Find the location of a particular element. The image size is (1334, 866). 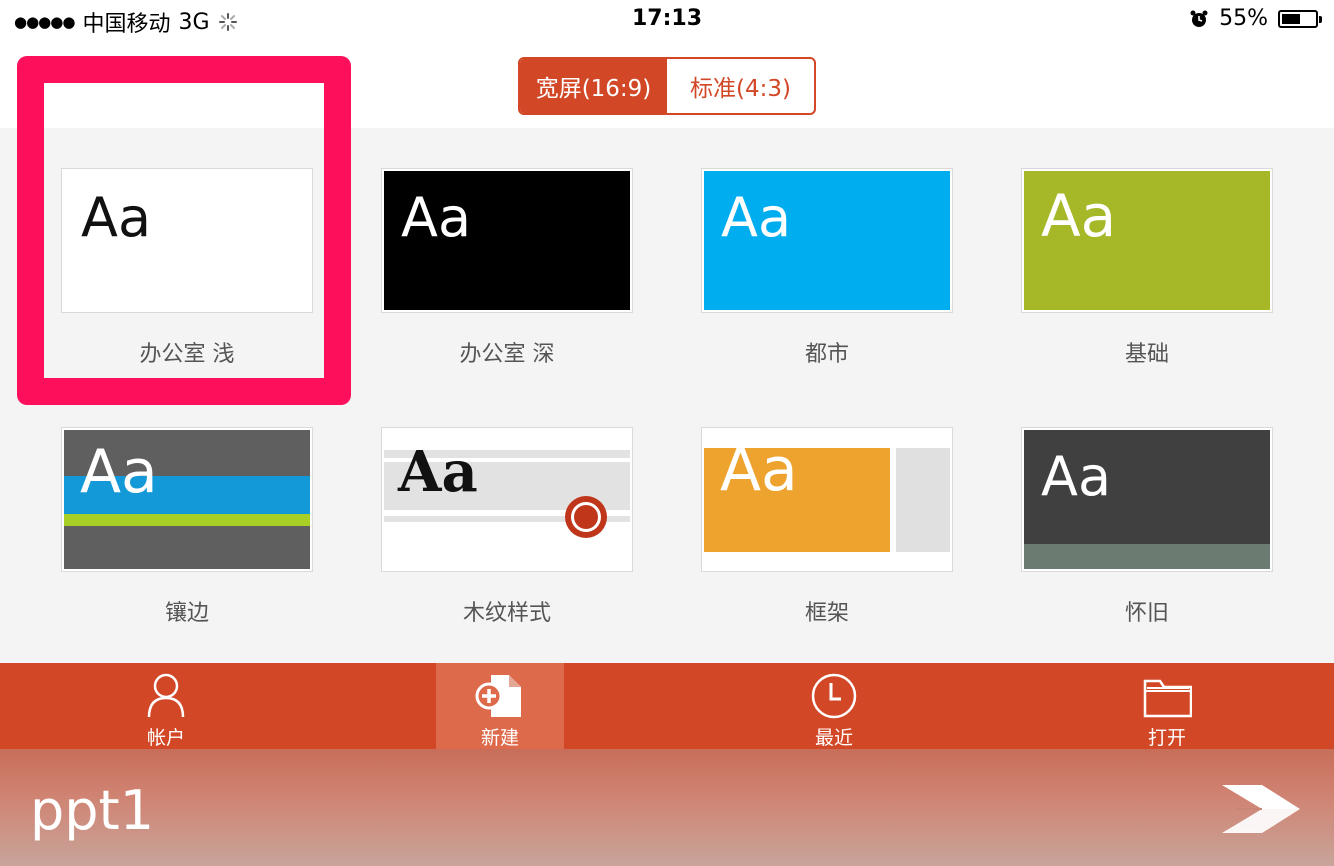

tab-label: 帐户 is located at coordinates (165, 738).